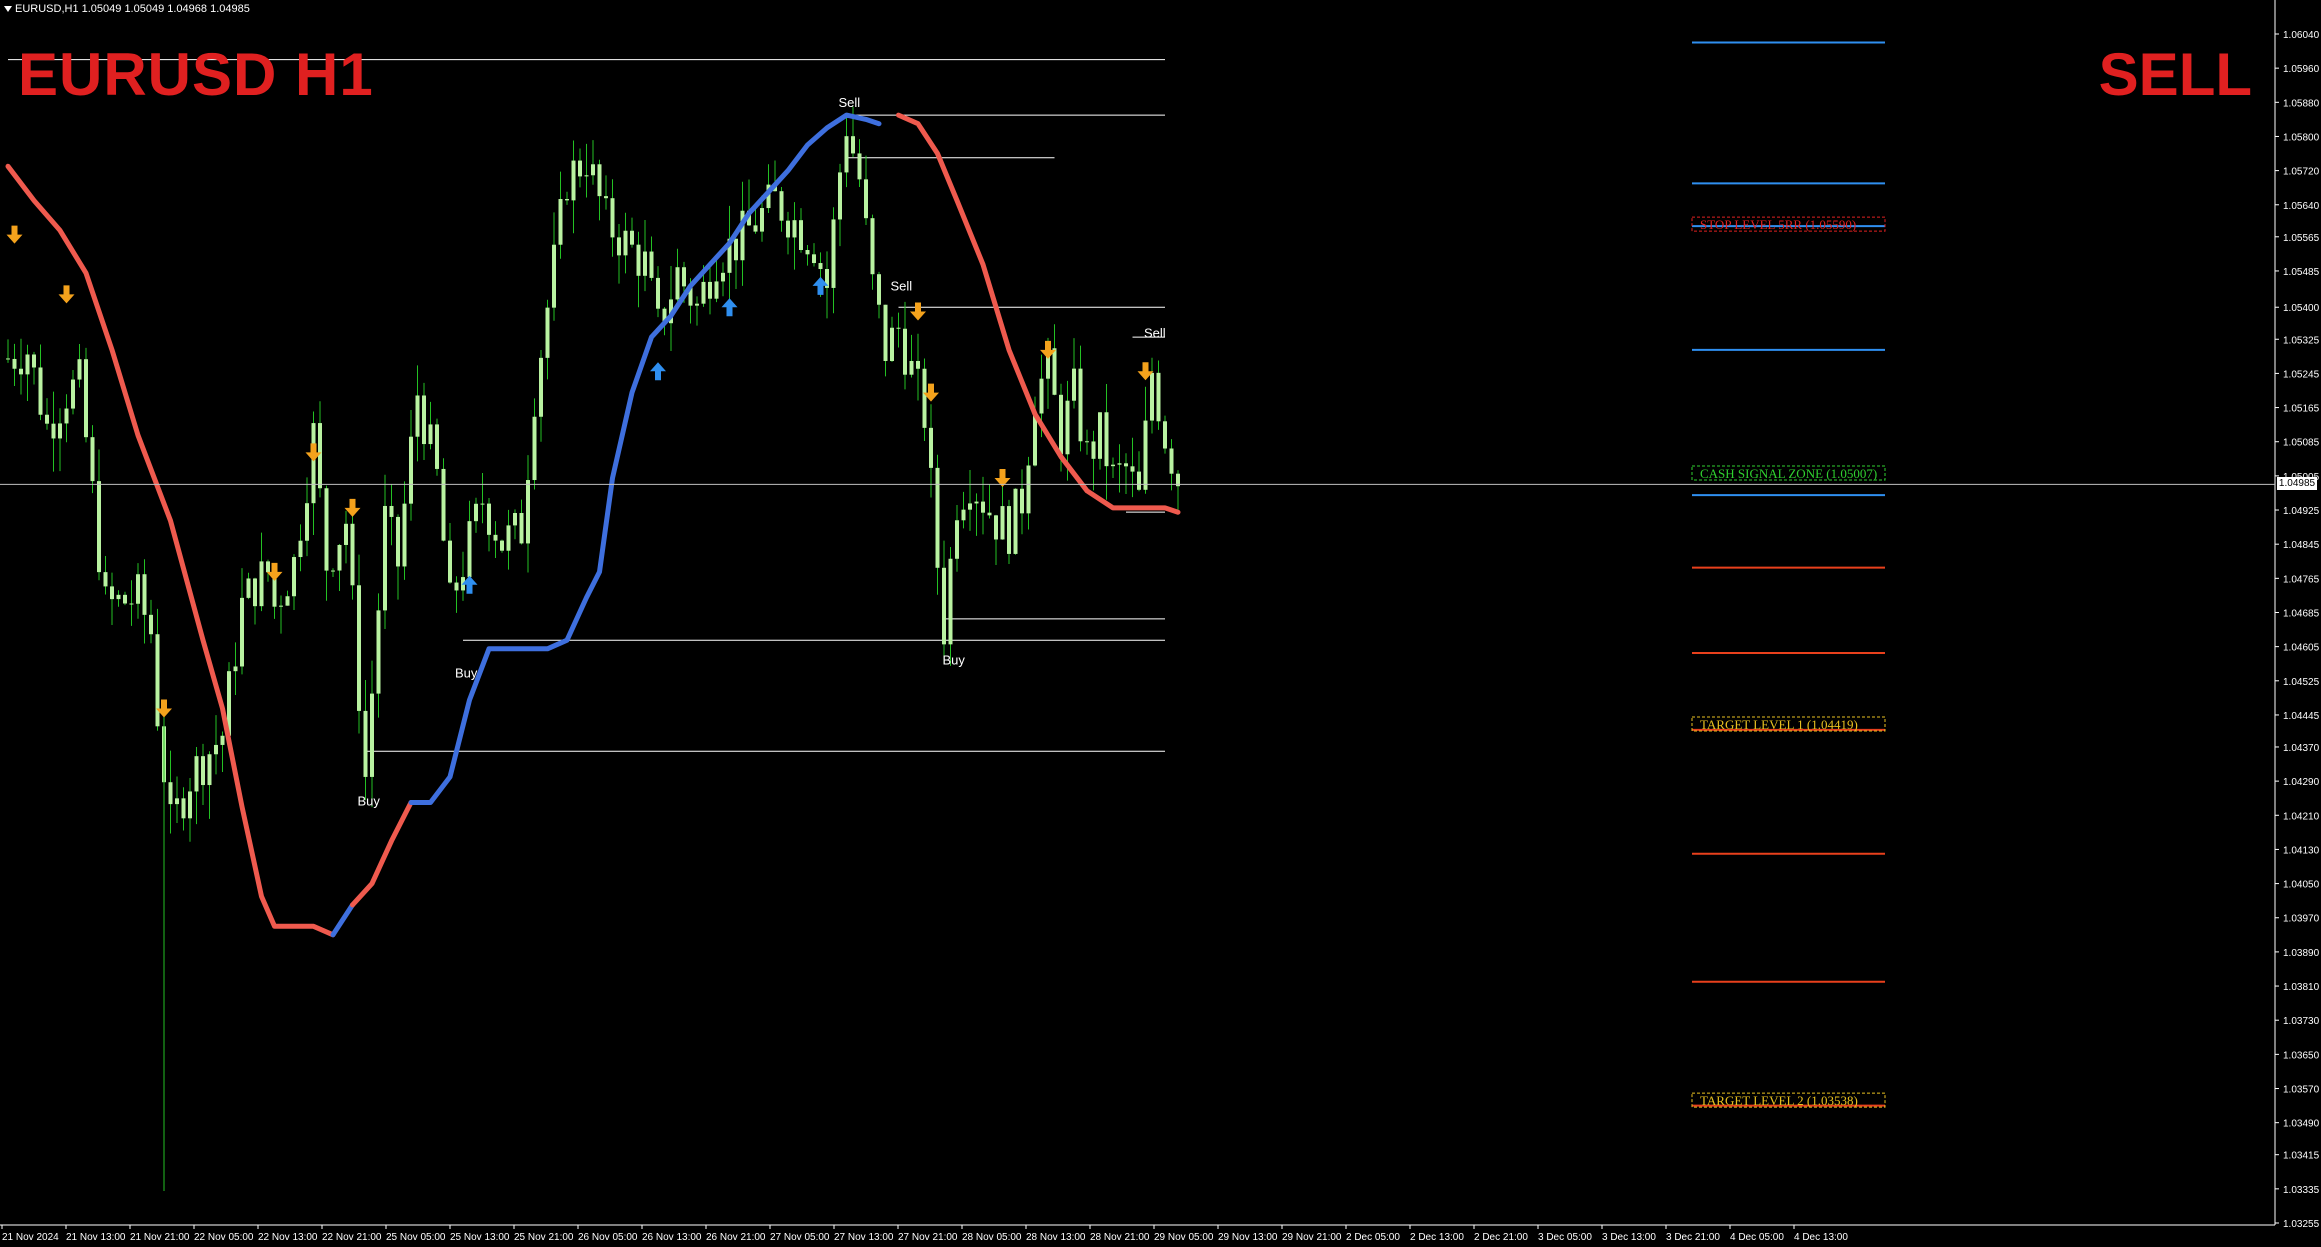 The width and height of the screenshot is (2321, 1247). I want to click on price-tick-label: 1.05085, so click(2301, 443).